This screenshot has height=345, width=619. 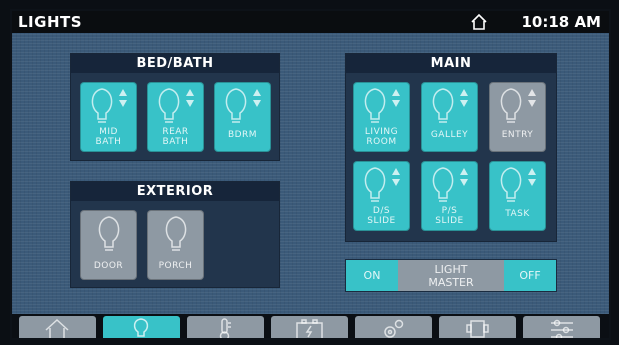 What do you see at coordinates (175, 266) in the screenshot?
I see `light-label: PORCH` at bounding box center [175, 266].